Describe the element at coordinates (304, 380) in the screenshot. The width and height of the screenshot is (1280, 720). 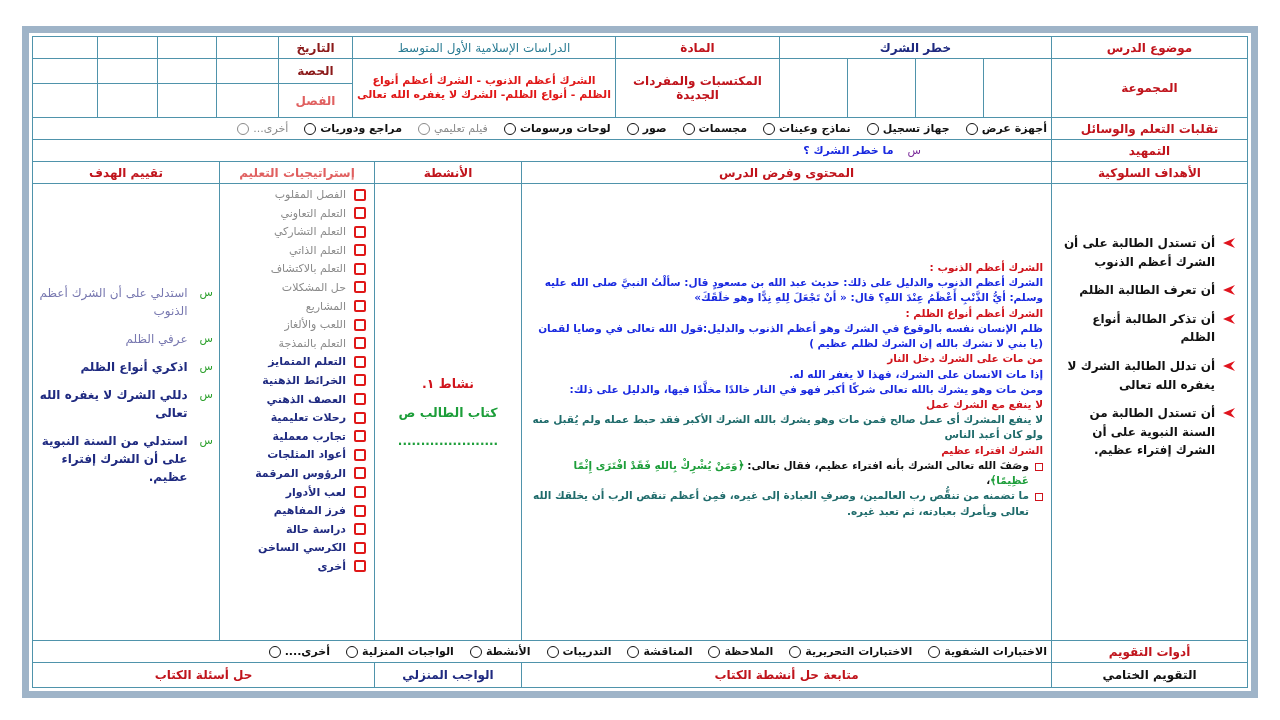
I see `strategy-label: الخرائط الذهنية` at that location.